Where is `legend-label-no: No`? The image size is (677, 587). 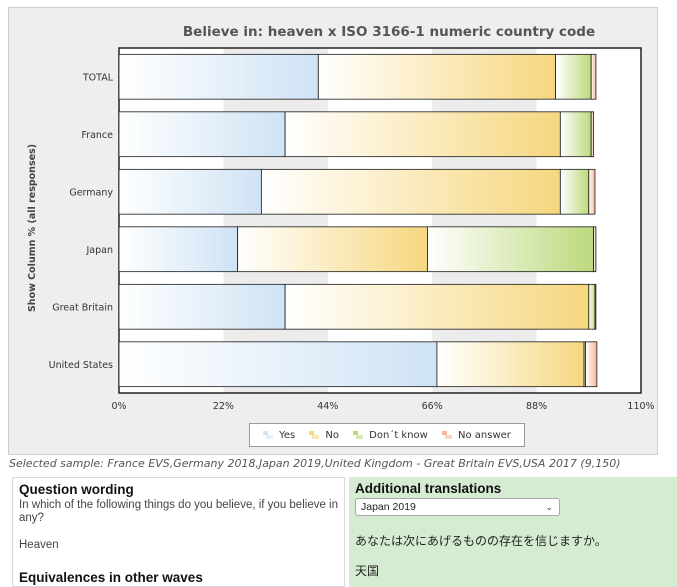 legend-label-no: No is located at coordinates (332, 435).